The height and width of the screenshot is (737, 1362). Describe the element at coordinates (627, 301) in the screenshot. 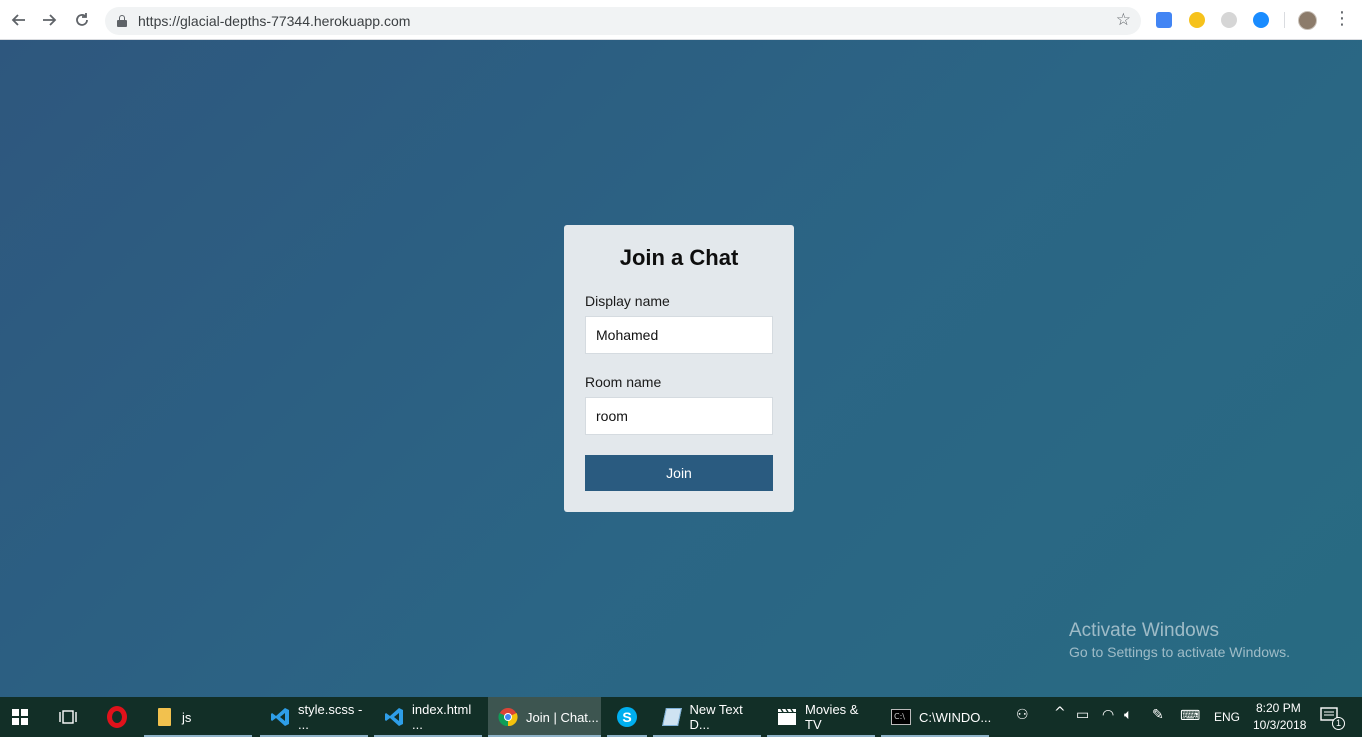

I see `display-name-label: Display name` at that location.